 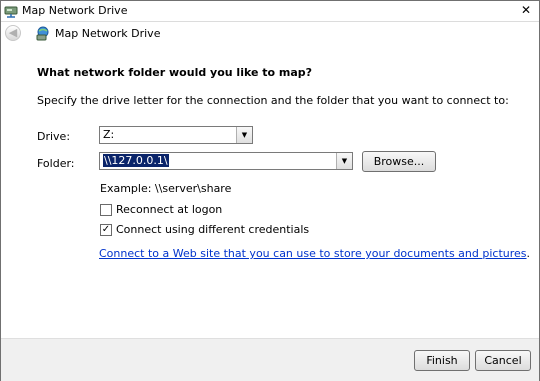 What do you see at coordinates (270, 11) in the screenshot?
I see `title-bar: Map Network Drive ✕` at bounding box center [270, 11].